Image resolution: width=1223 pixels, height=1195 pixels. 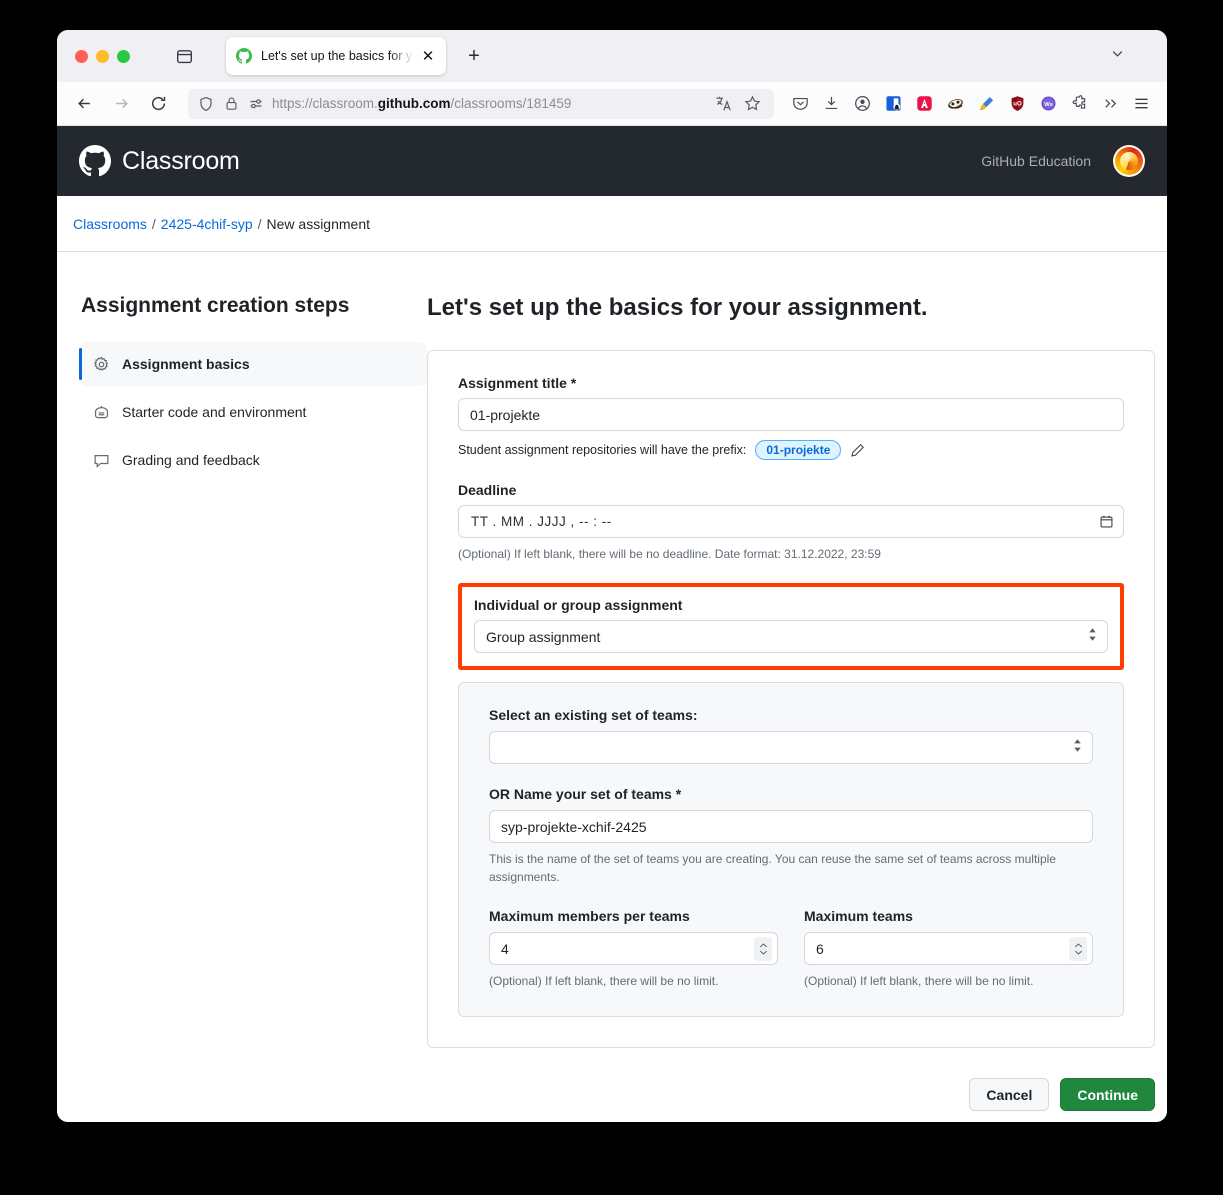 What do you see at coordinates (1106, 521) in the screenshot?
I see `calendar-icon` at bounding box center [1106, 521].